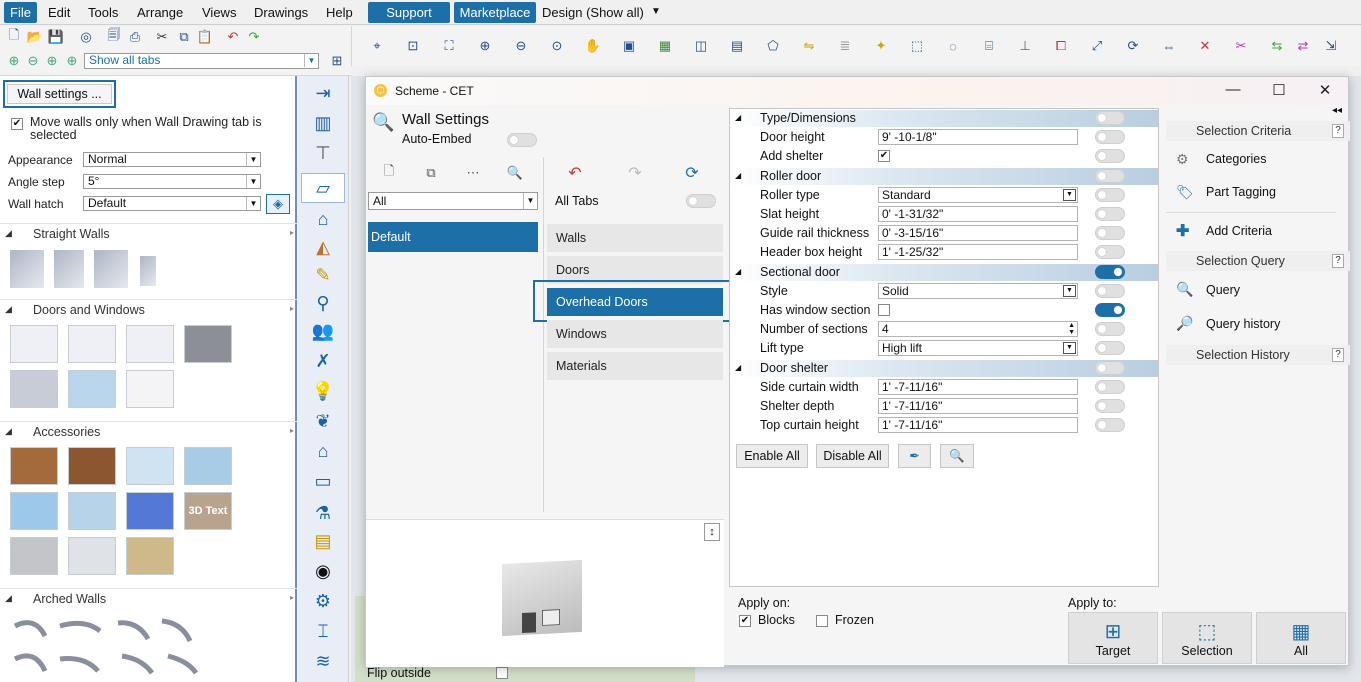 The image size is (1361, 682). What do you see at coordinates (219, 12) in the screenshot?
I see `menu-views: Views` at bounding box center [219, 12].